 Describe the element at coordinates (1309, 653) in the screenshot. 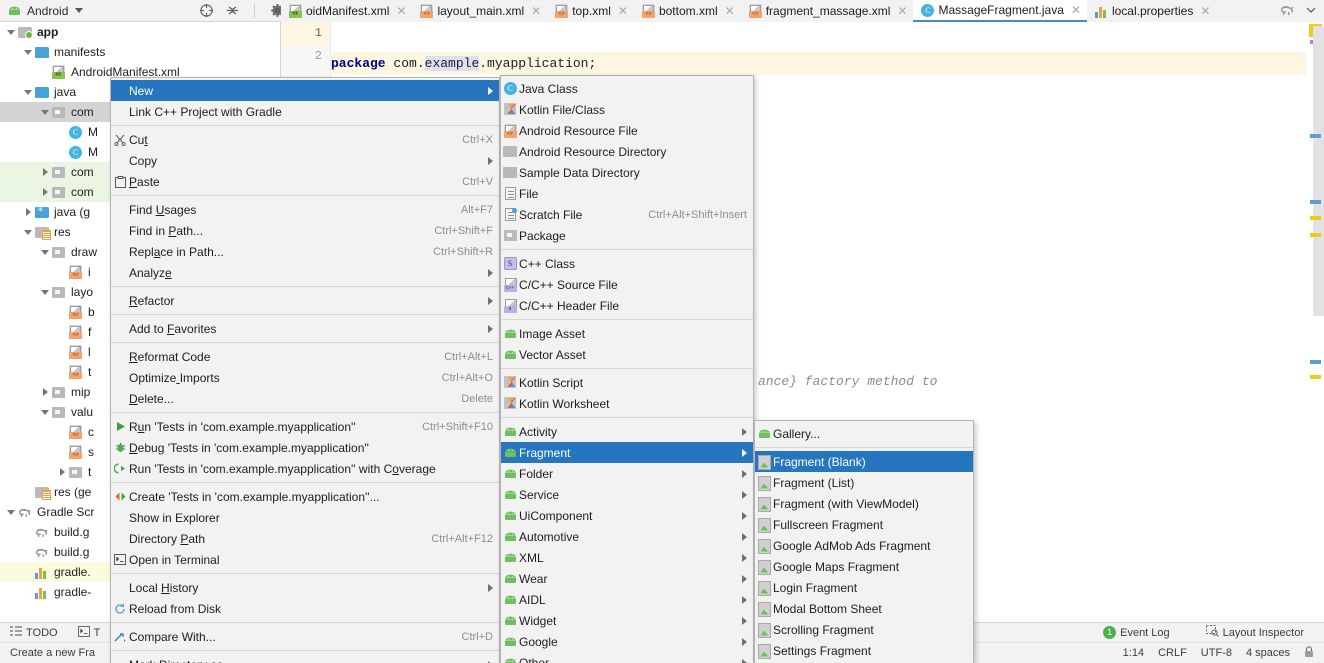

I see `lock-icon` at that location.